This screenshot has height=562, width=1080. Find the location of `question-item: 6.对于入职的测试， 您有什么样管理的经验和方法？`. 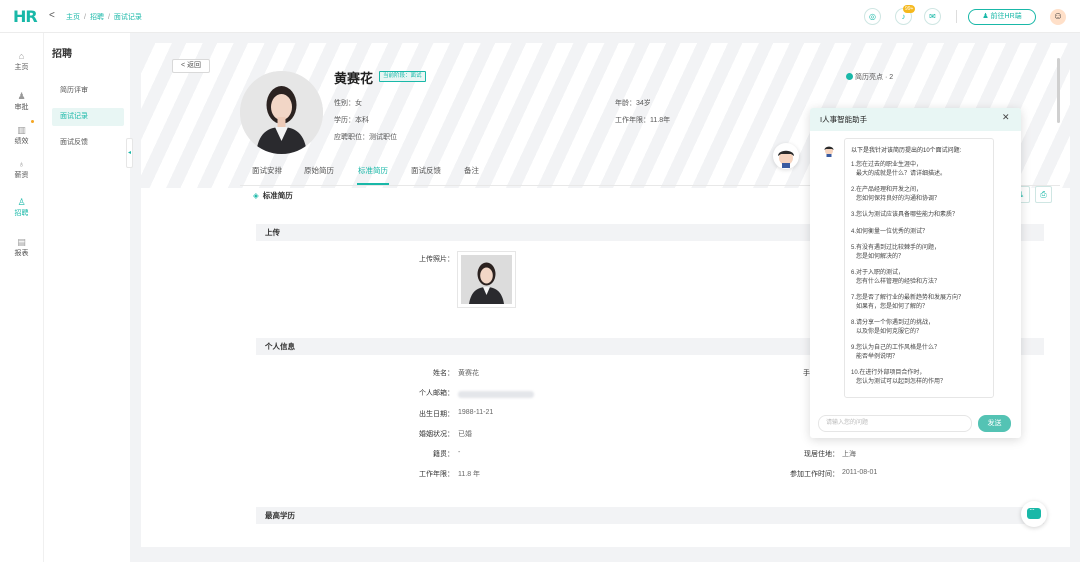

question-item: 6.对于入职的测试， 您有什么样管理的经验和方法？ is located at coordinates (919, 277).